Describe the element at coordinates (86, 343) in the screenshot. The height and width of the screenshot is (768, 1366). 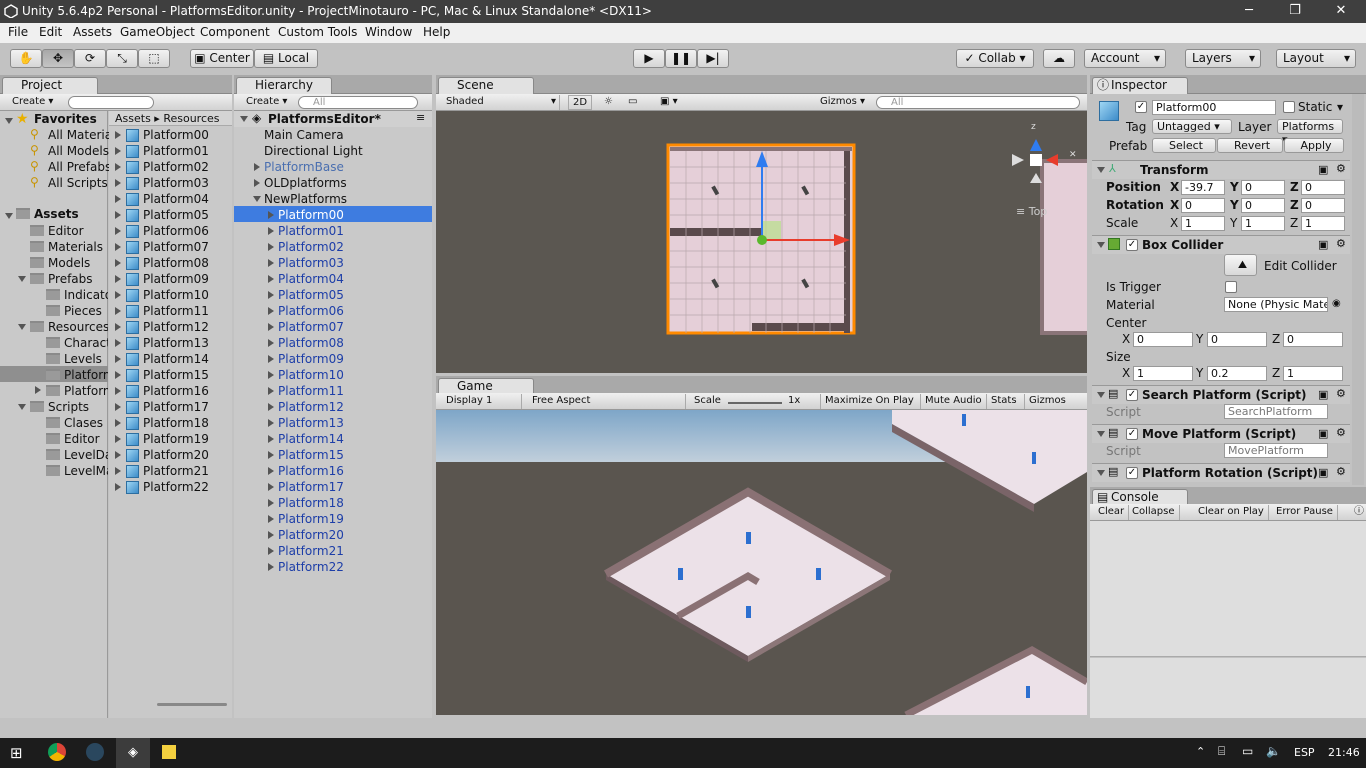
I see `folder-item: Characte` at that location.